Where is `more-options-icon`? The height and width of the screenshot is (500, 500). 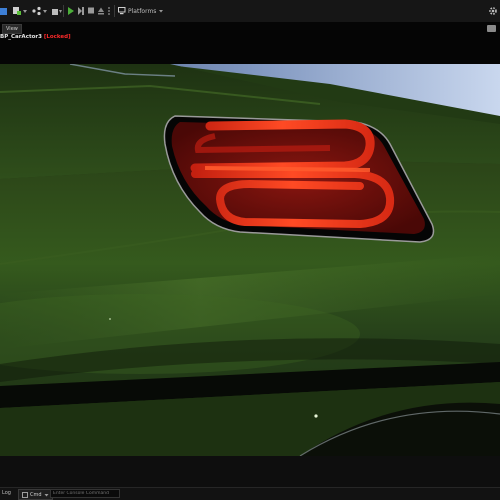
more-options-icon is located at coordinates (109, 11).